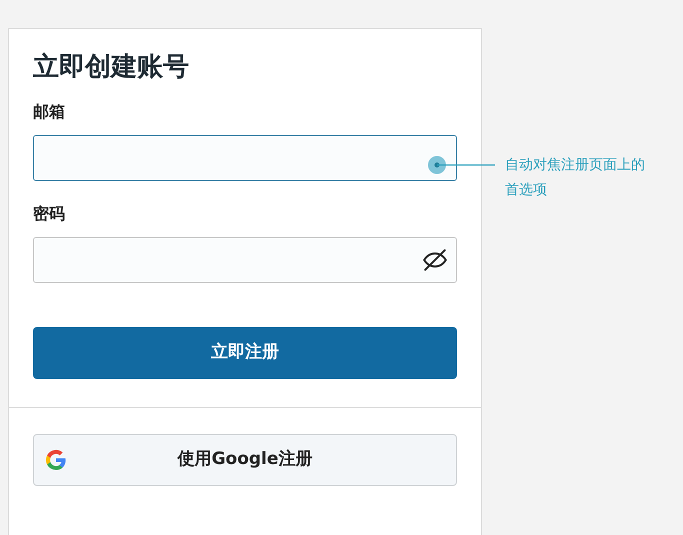 Image resolution: width=683 pixels, height=535 pixels. I want to click on callout-text: 自动对焦注册页面上的首选项, so click(575, 178).